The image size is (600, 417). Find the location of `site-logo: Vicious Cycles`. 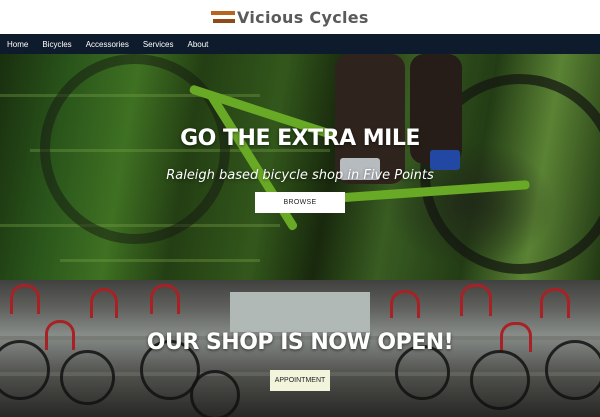

site-logo: Vicious Cycles is located at coordinates (290, 17).